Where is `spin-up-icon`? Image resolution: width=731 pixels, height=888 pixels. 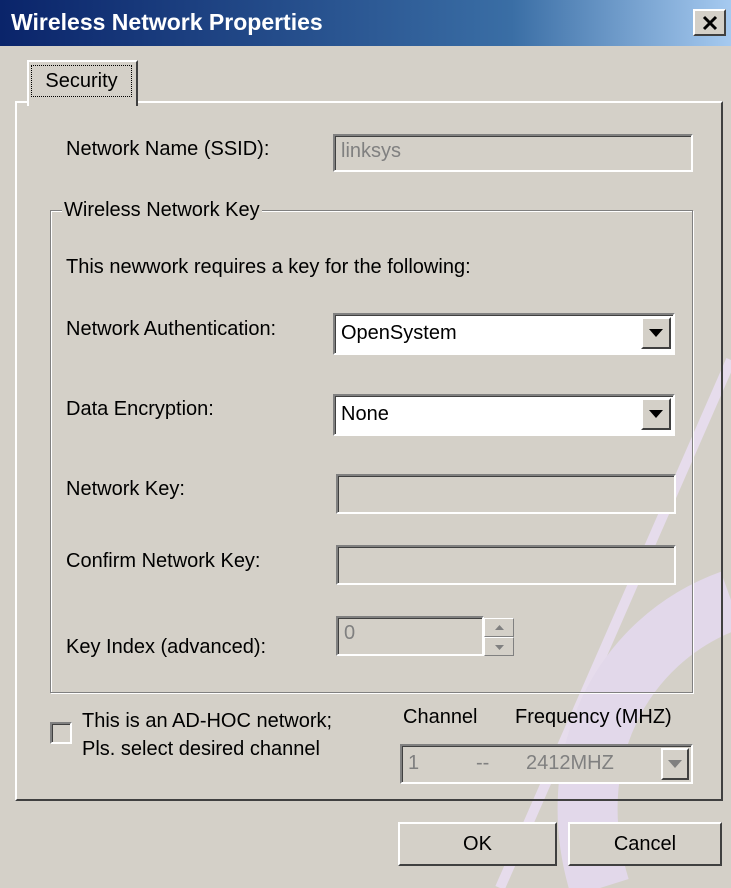 spin-up-icon is located at coordinates (499, 627).